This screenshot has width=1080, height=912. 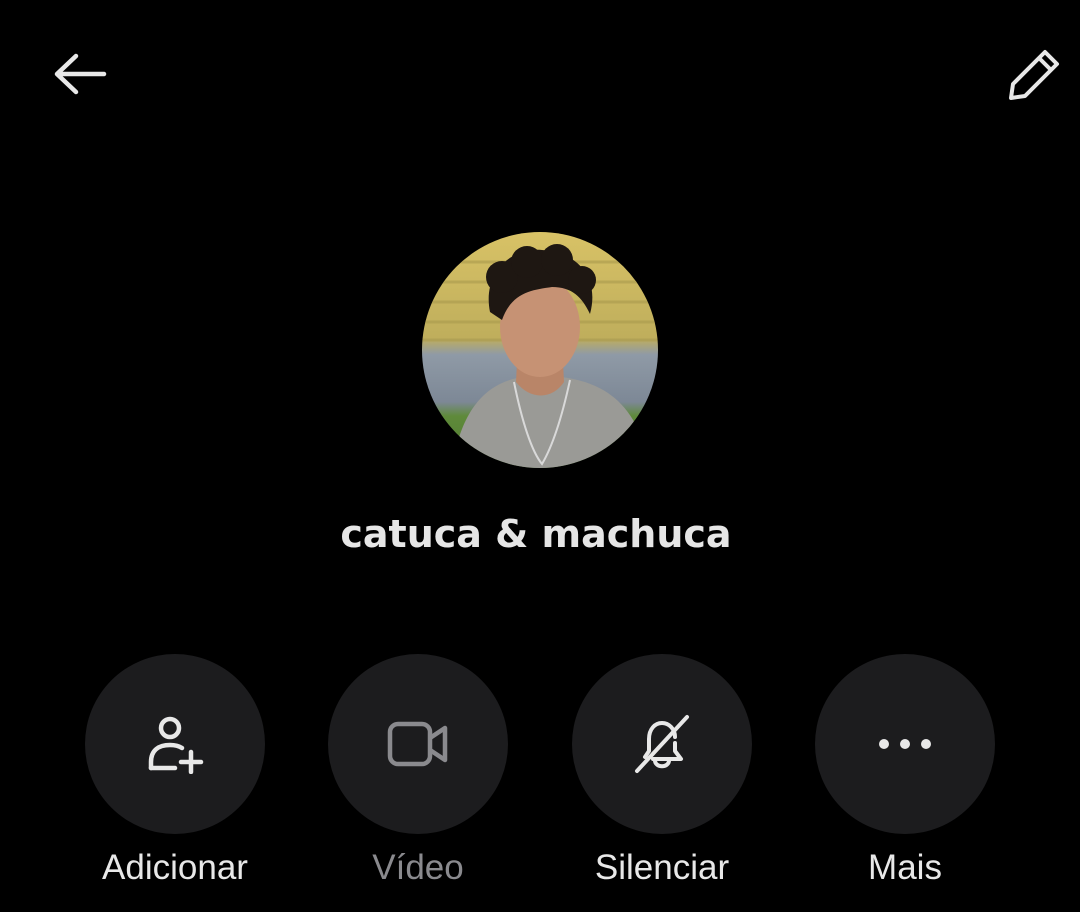 I want to click on group-avatar, so click(x=540, y=350).